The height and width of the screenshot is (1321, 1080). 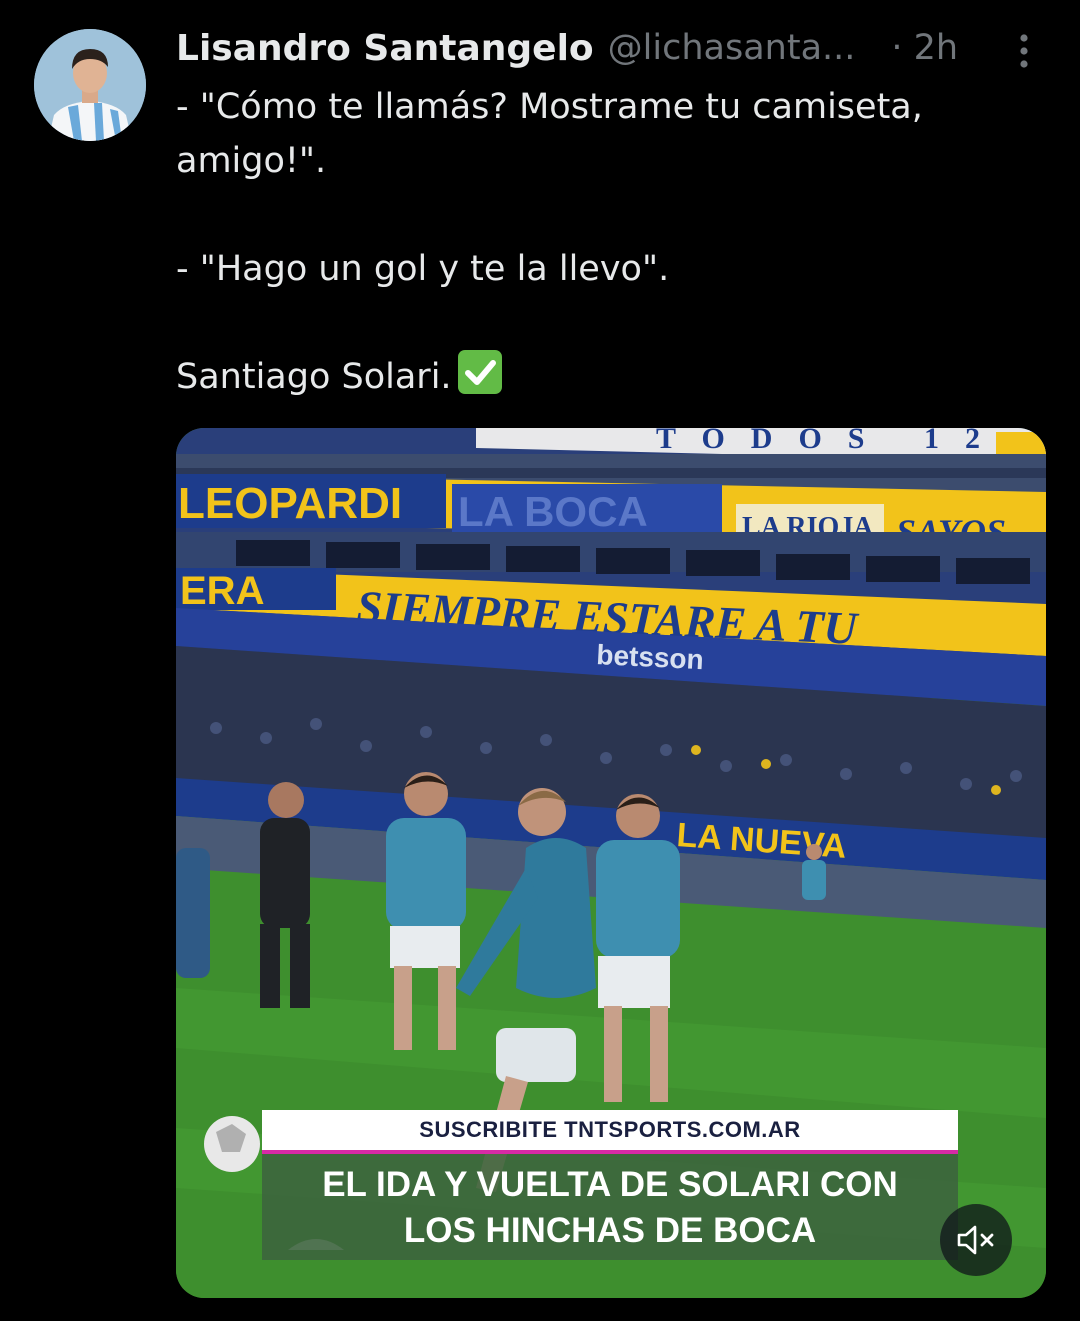 What do you see at coordinates (610, 1132) in the screenshot?
I see `caption-subscribe: SUSCRIBITE TNTSPORTS.COM.AR` at bounding box center [610, 1132].